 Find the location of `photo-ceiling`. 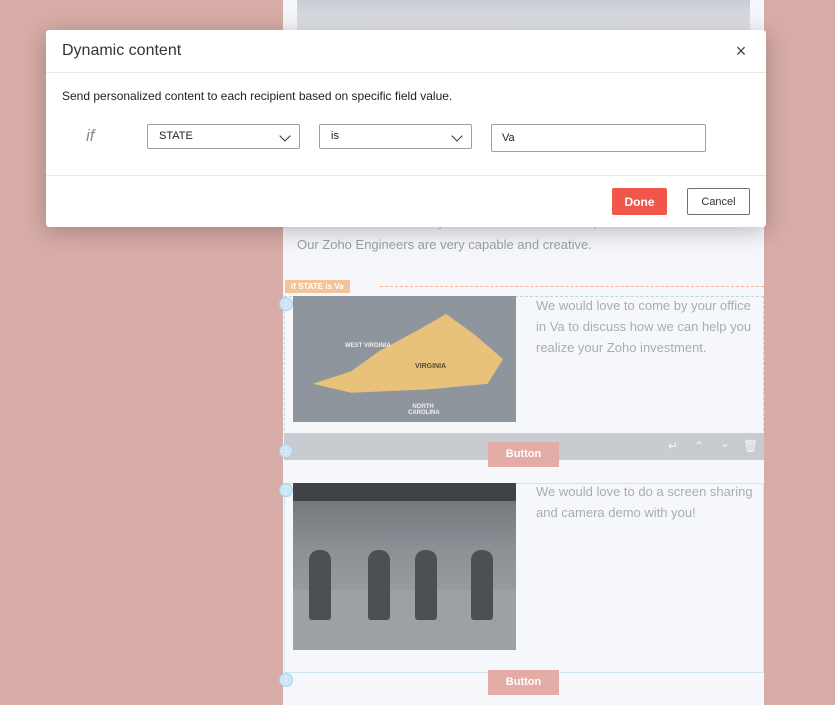

photo-ceiling is located at coordinates (404, 492).